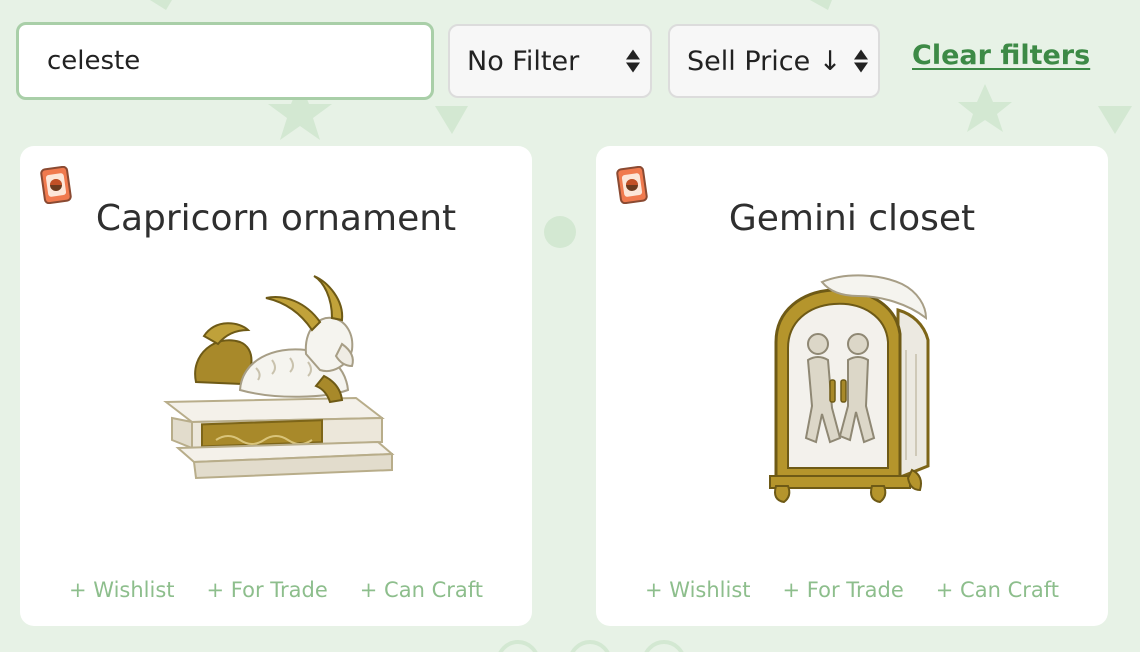  Describe the element at coordinates (523, 61) in the screenshot. I see `filter-select-value: No Filter` at that location.